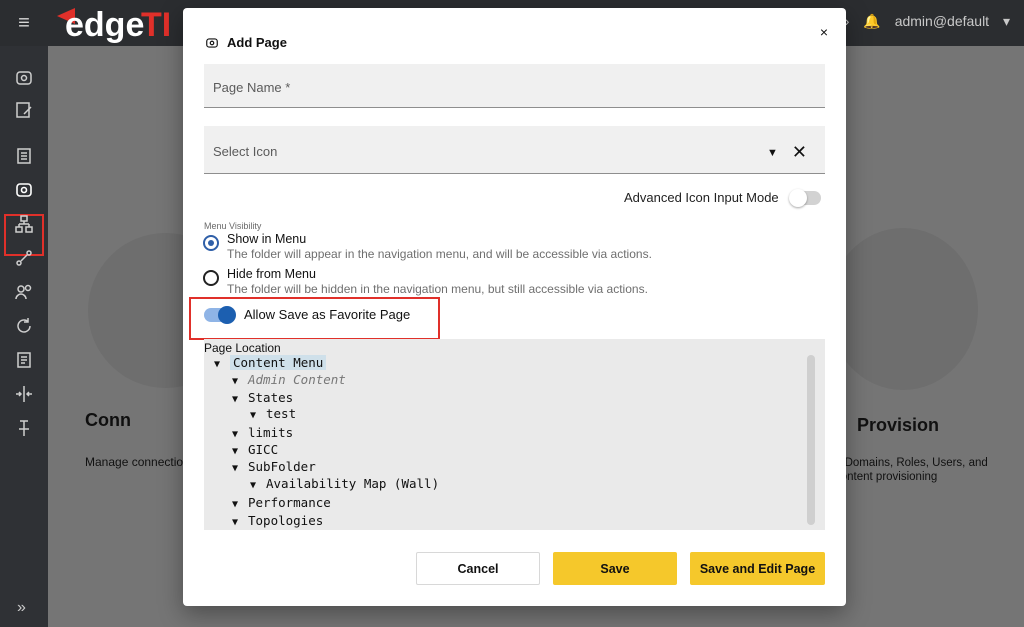 The width and height of the screenshot is (1024, 627). What do you see at coordinates (804, 197) in the screenshot?
I see `advanced-icon-toggle` at bounding box center [804, 197].